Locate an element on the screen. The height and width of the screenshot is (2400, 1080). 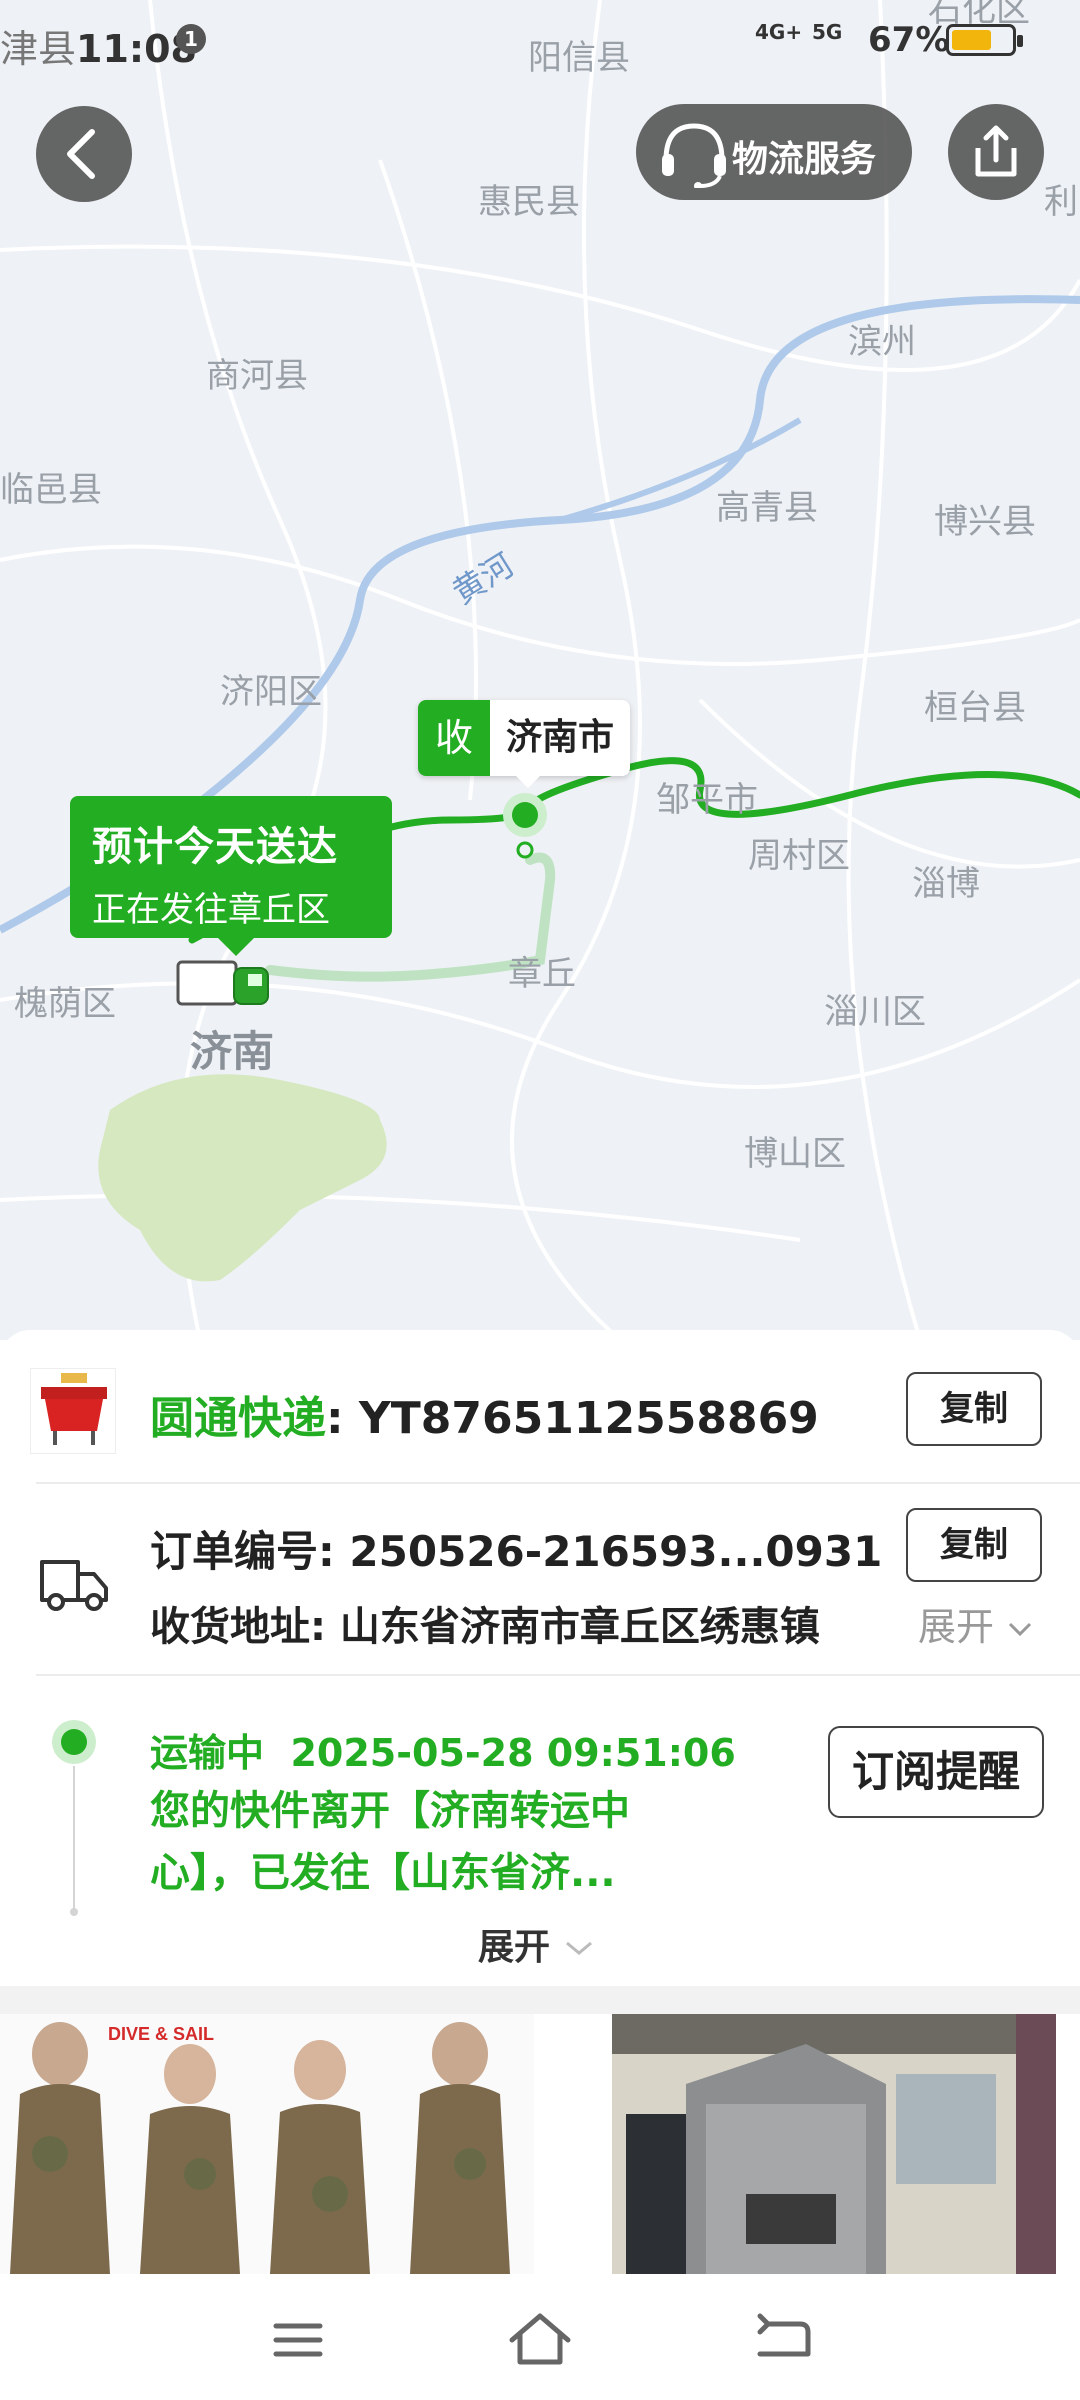
expand-tracking-button: 展开 is located at coordinates (536, 1944).